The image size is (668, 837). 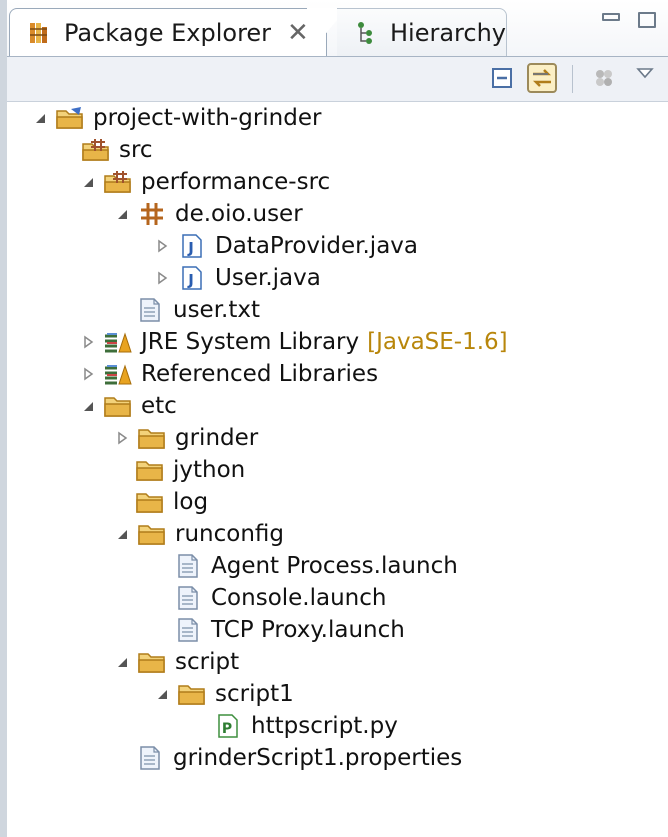 I want to click on tree-item-runconfig: runconfig, so click(x=197, y=534).